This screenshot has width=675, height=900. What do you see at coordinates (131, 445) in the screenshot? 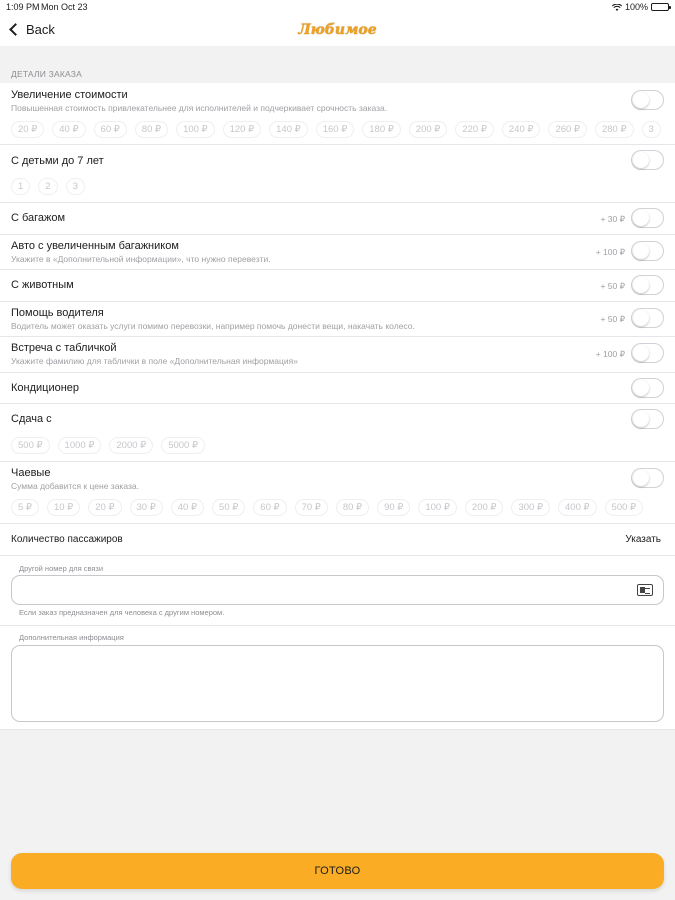
I see `chip: 2000 ₽` at bounding box center [131, 445].